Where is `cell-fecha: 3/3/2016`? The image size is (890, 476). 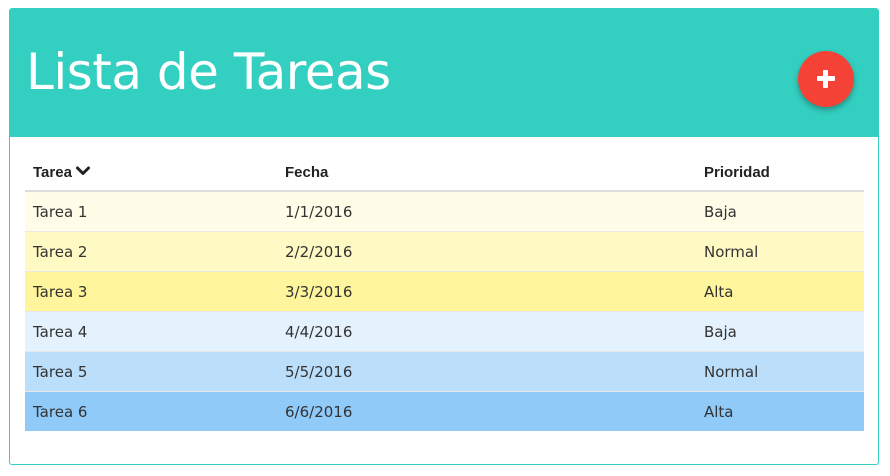
cell-fecha: 3/3/2016 is located at coordinates (486, 291).